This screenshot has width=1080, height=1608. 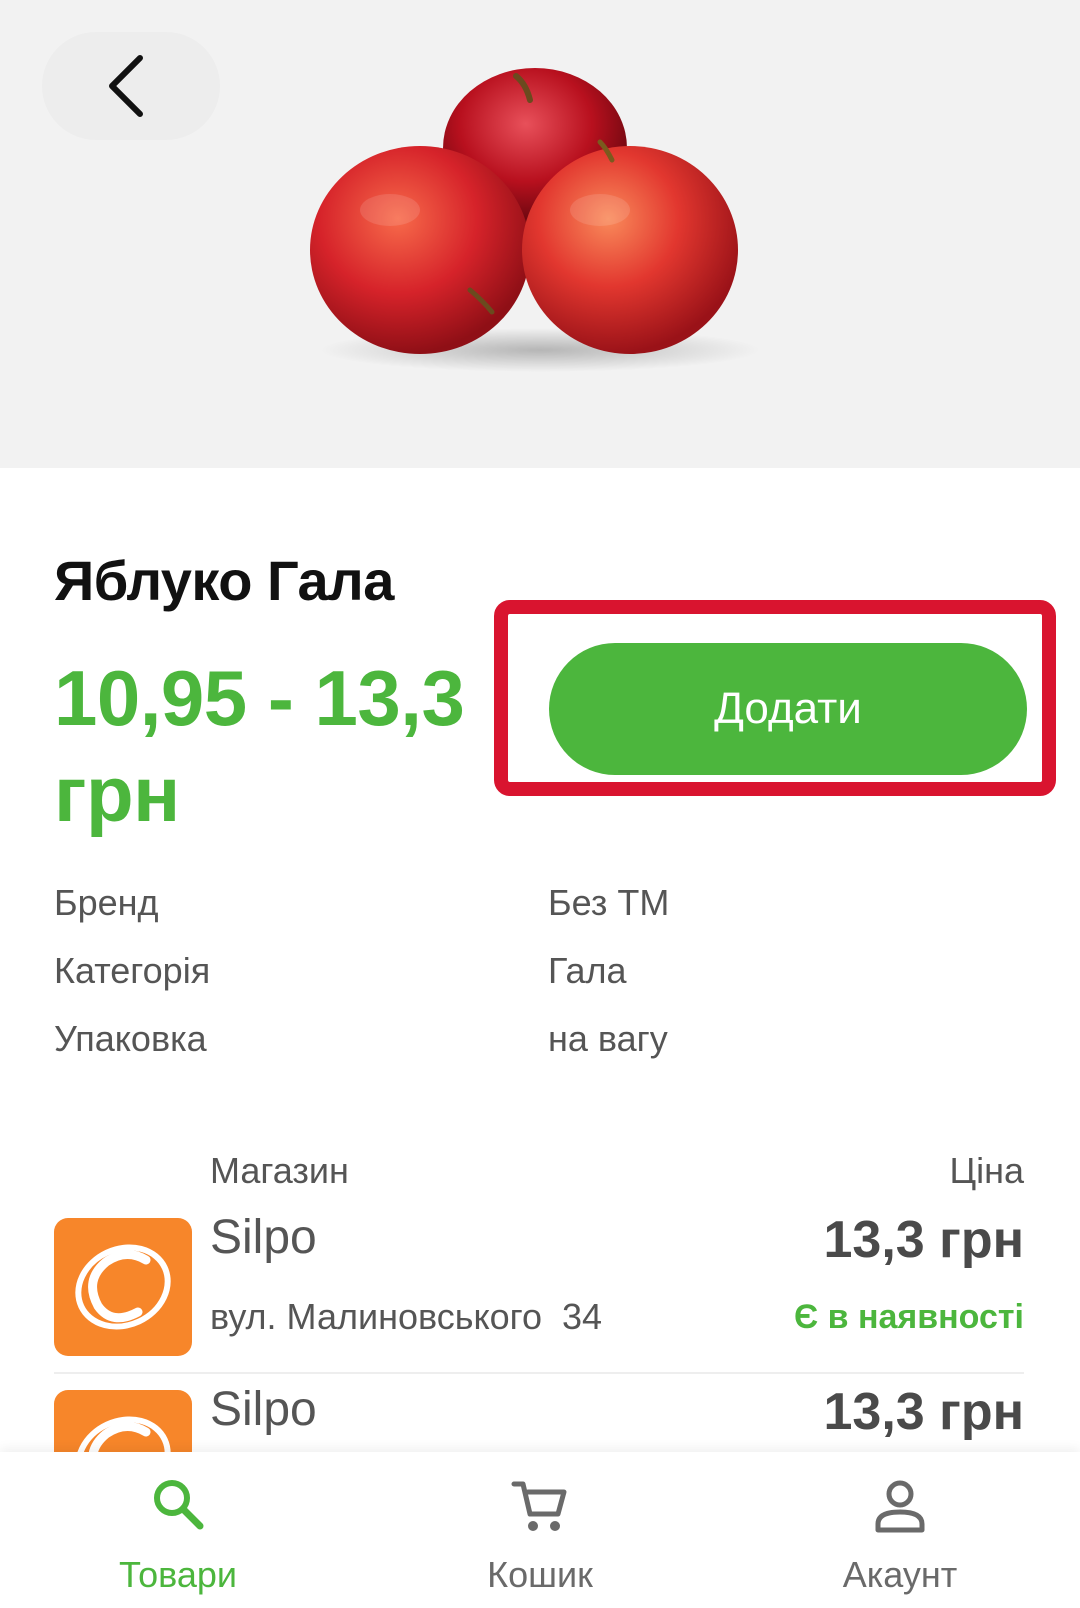 What do you see at coordinates (539, 1506) in the screenshot?
I see `cart-icon` at bounding box center [539, 1506].